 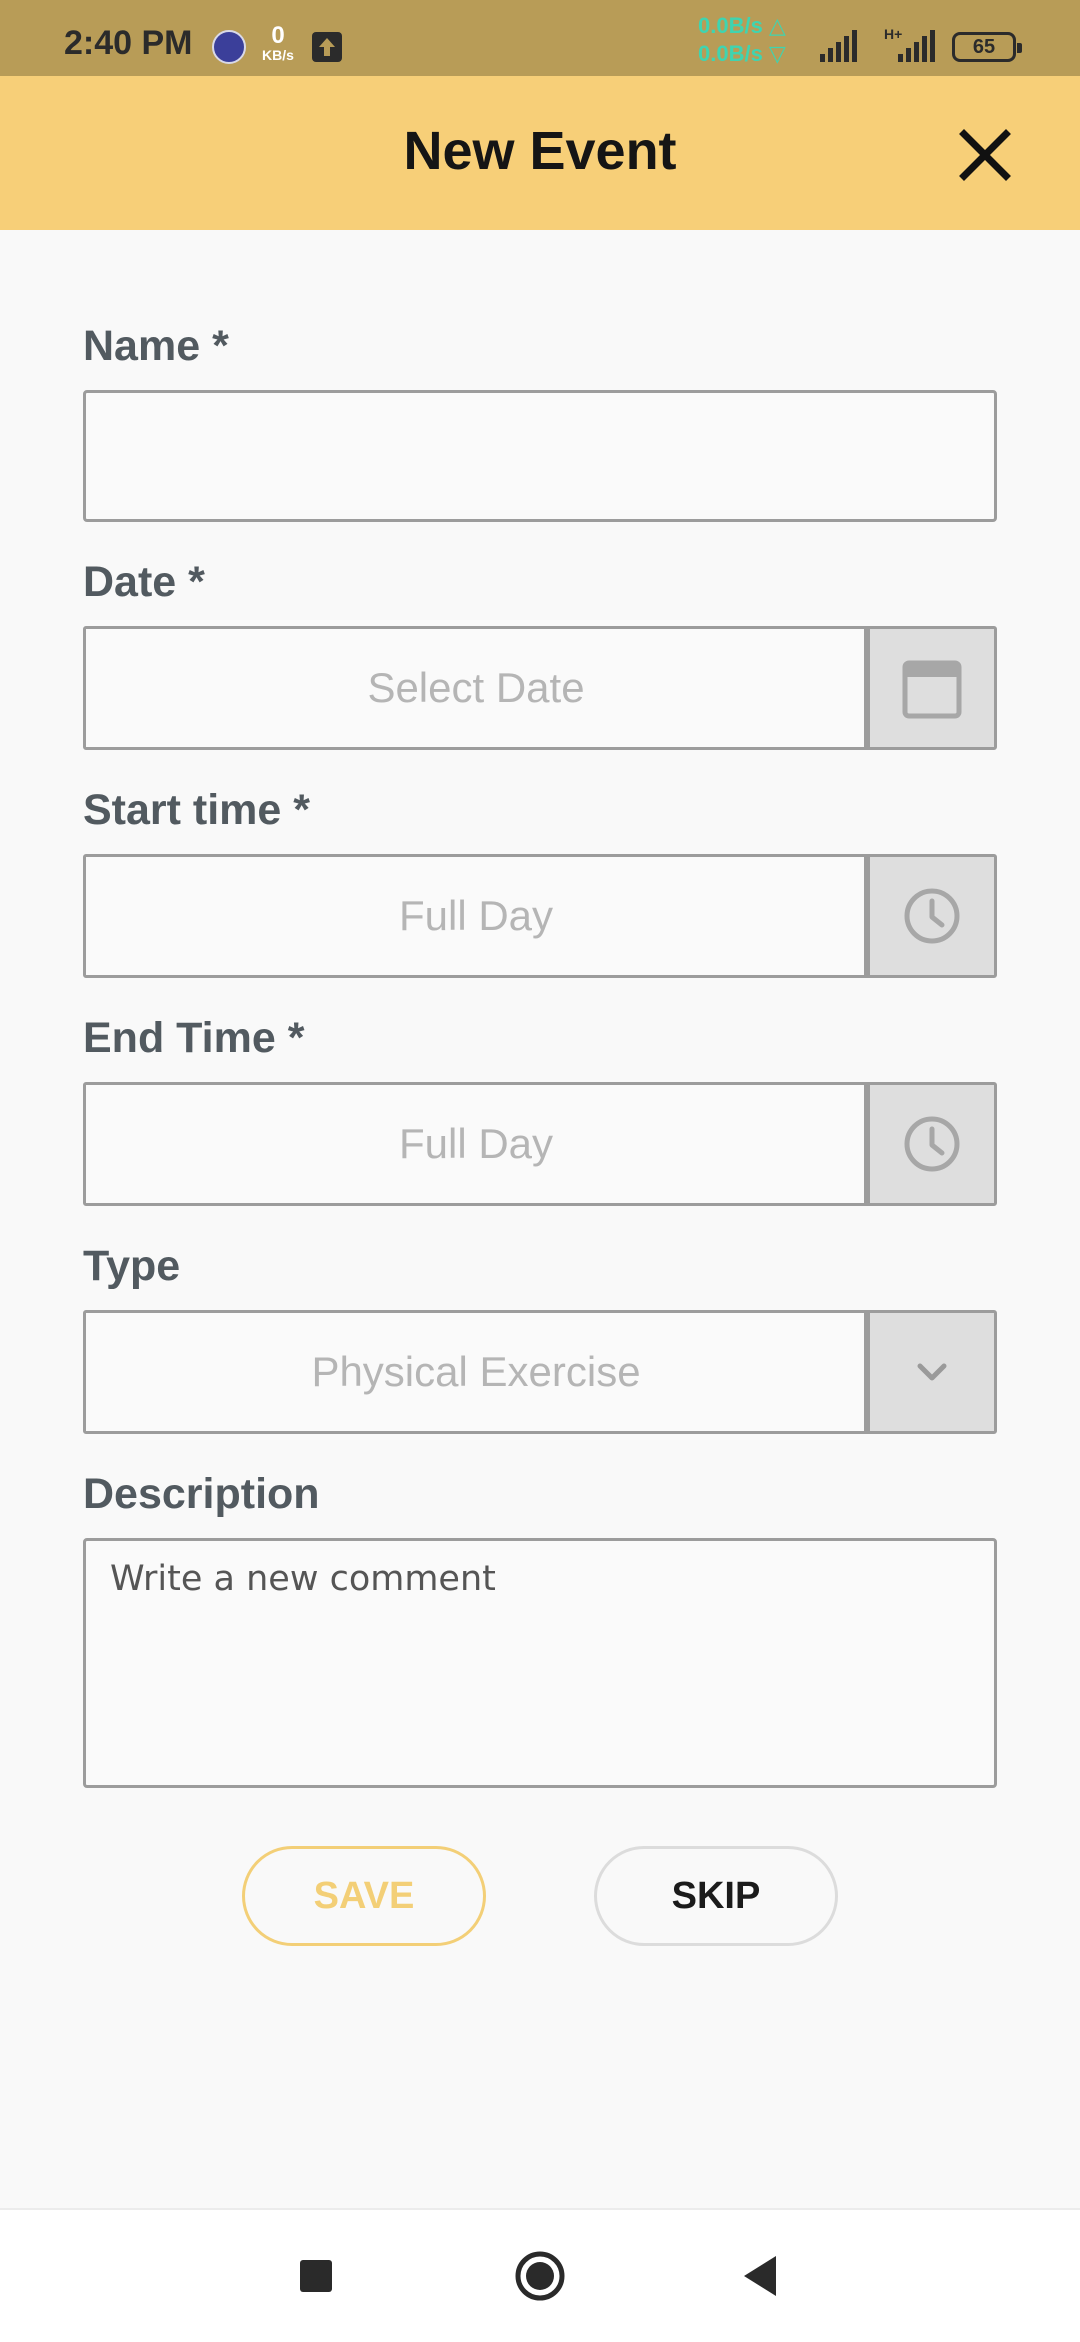 I want to click on date-placeholder: Select Date, so click(x=476, y=687).